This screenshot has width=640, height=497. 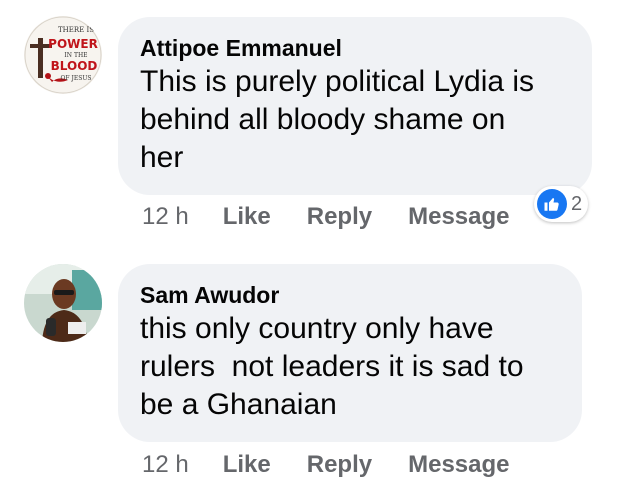 I want to click on avatar-line-4: BLOOD, so click(x=74, y=66).